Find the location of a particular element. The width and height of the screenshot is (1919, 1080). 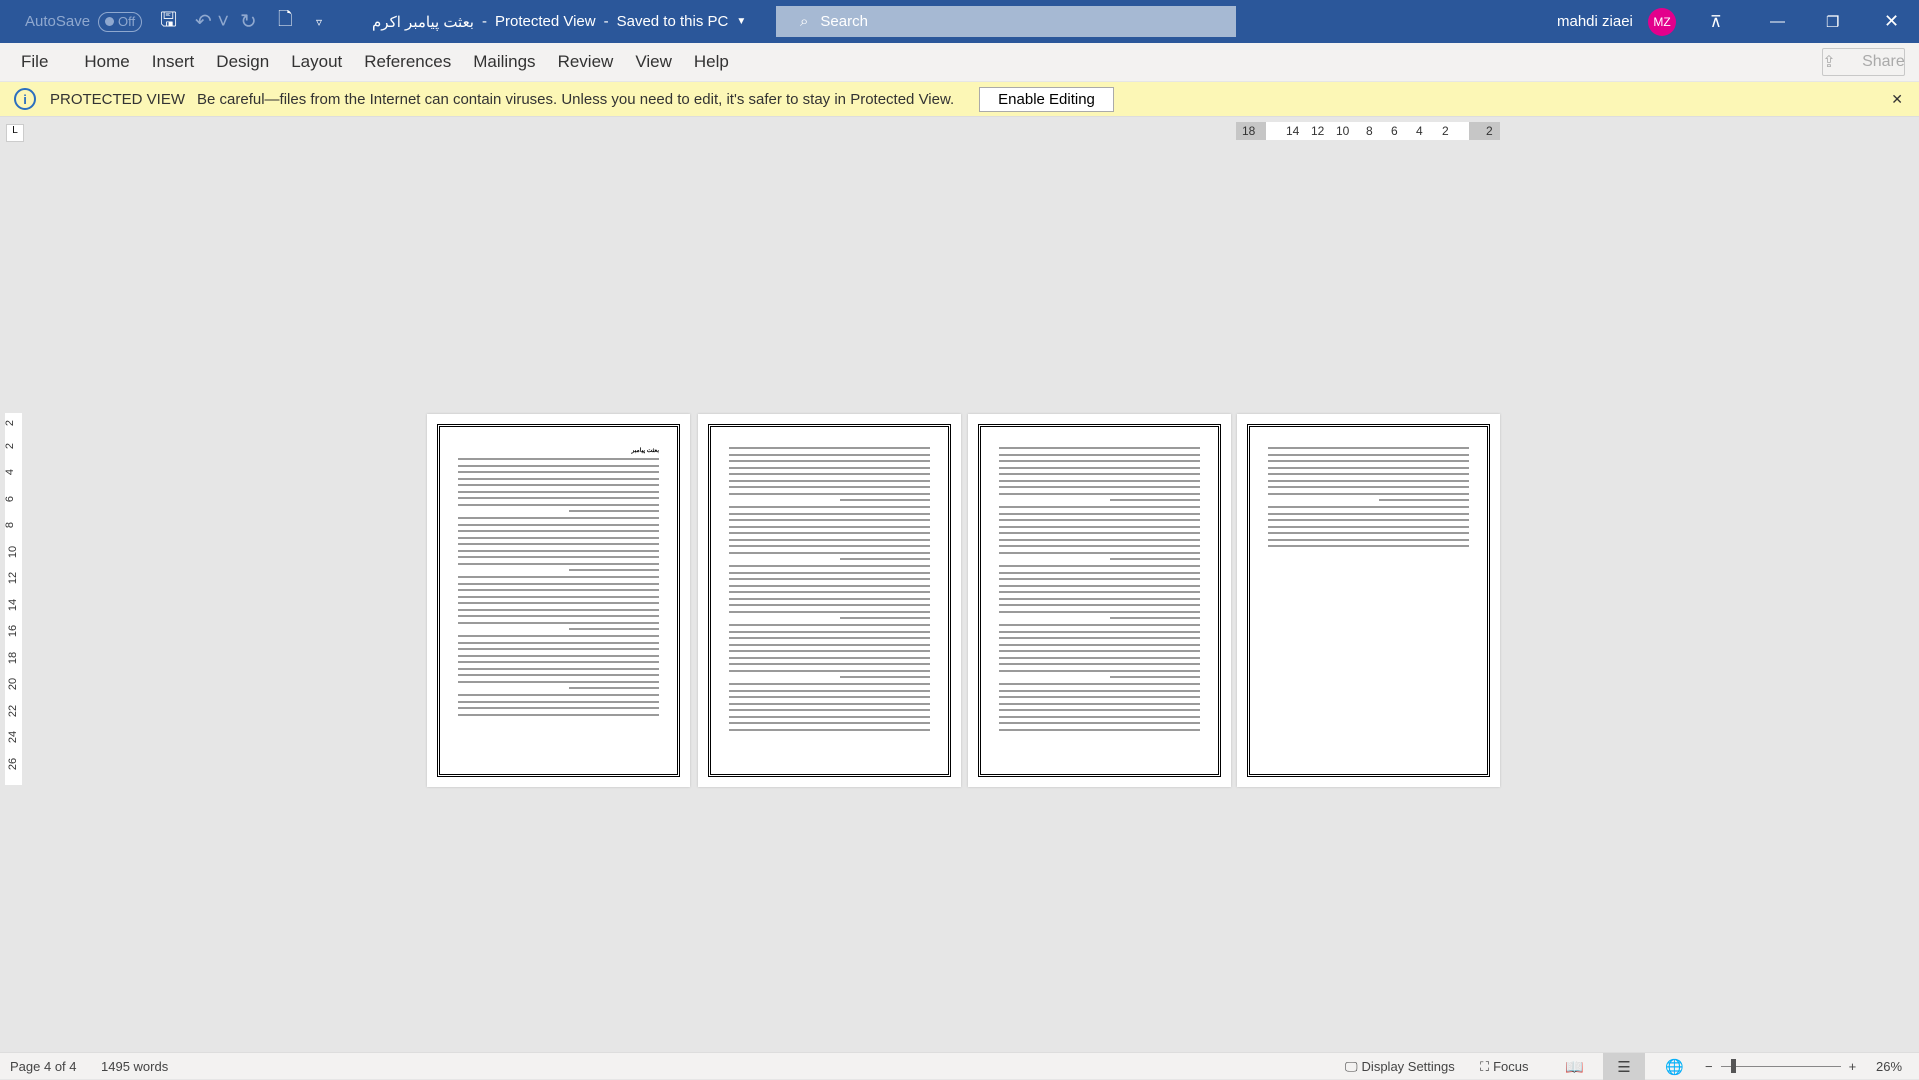

menu-design: Design is located at coordinates (242, 62).